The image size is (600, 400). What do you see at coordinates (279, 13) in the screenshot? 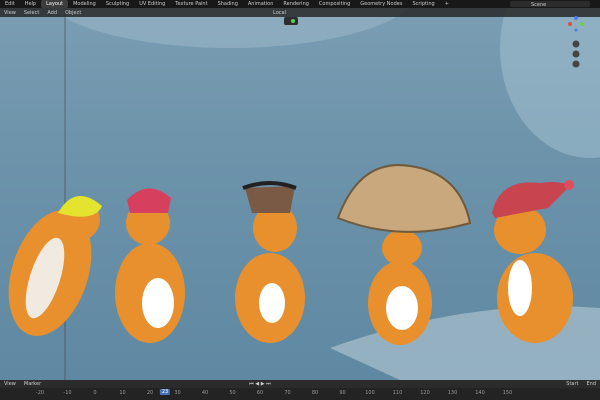
I see `transform-orientation-dropdown: Local` at bounding box center [279, 13].